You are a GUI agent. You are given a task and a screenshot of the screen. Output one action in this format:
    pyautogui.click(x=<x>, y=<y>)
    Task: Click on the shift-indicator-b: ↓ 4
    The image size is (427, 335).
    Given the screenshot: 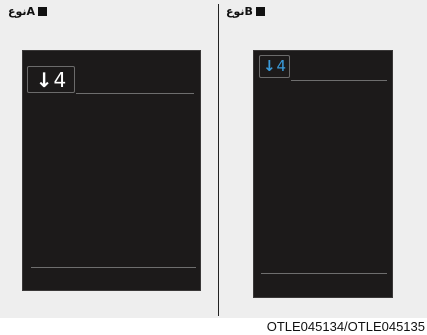 What is the action you would take?
    pyautogui.click(x=274, y=66)
    